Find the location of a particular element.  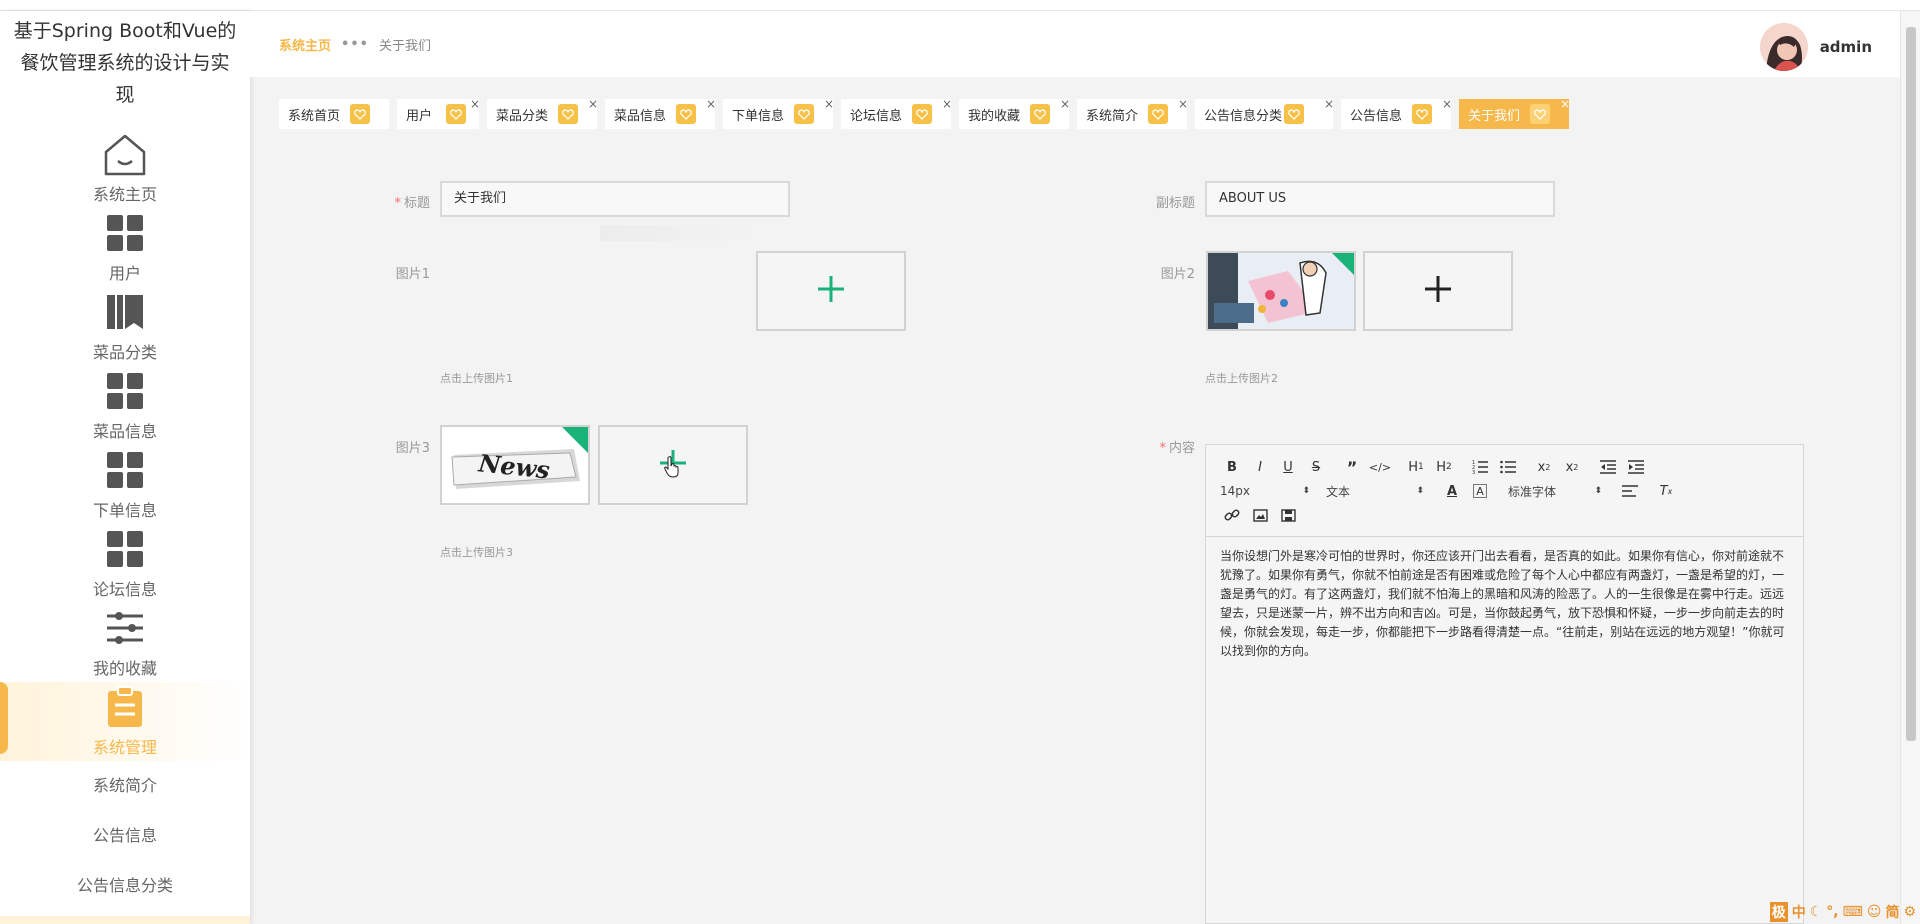

content-label-text: 内容 is located at coordinates (1181, 448).